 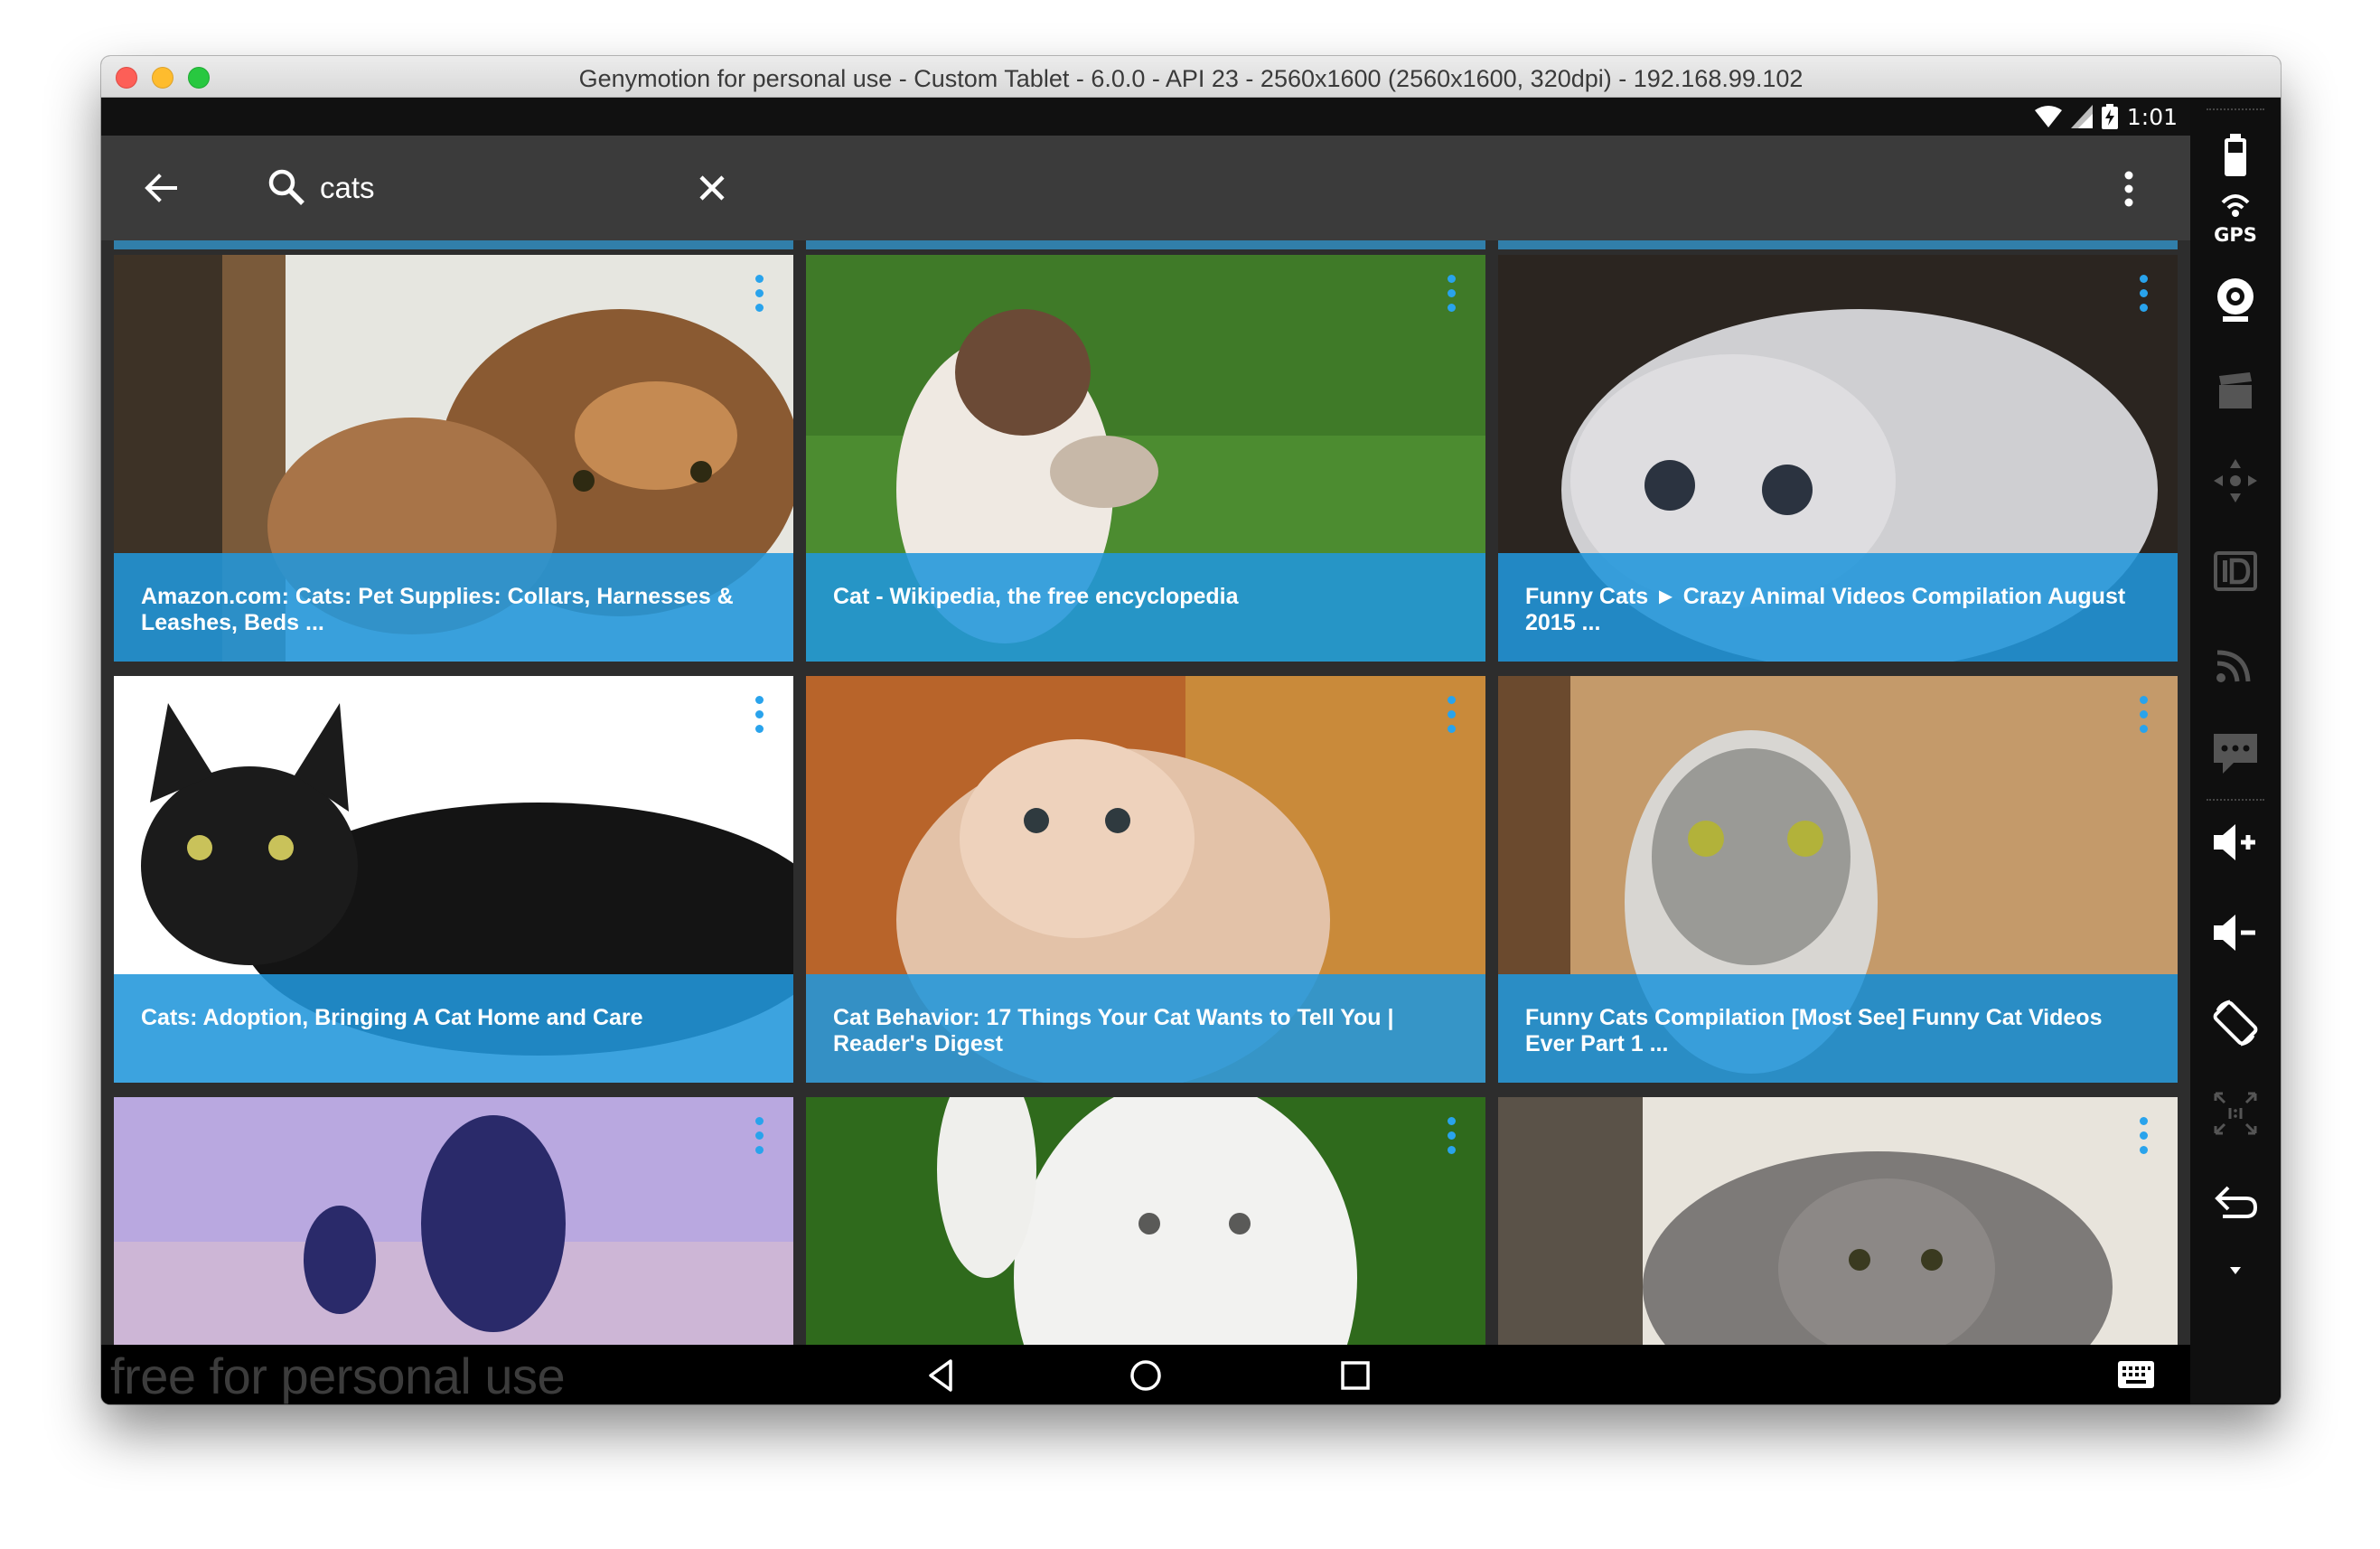 What do you see at coordinates (2235, 235) in the screenshot?
I see `gps-label: GPS` at bounding box center [2235, 235].